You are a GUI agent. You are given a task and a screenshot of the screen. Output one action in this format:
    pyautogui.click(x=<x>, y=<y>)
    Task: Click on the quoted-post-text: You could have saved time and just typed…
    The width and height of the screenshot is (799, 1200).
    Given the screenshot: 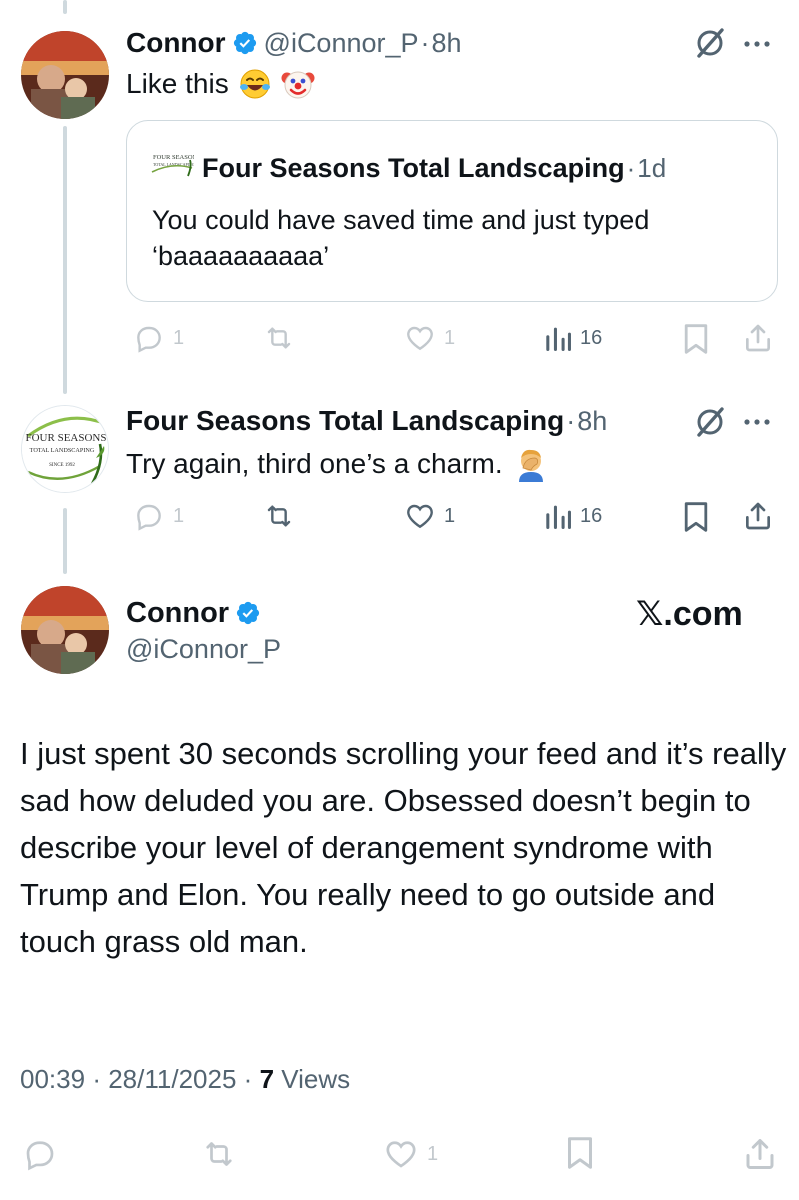 What is the action you would take?
    pyautogui.click(x=401, y=238)
    